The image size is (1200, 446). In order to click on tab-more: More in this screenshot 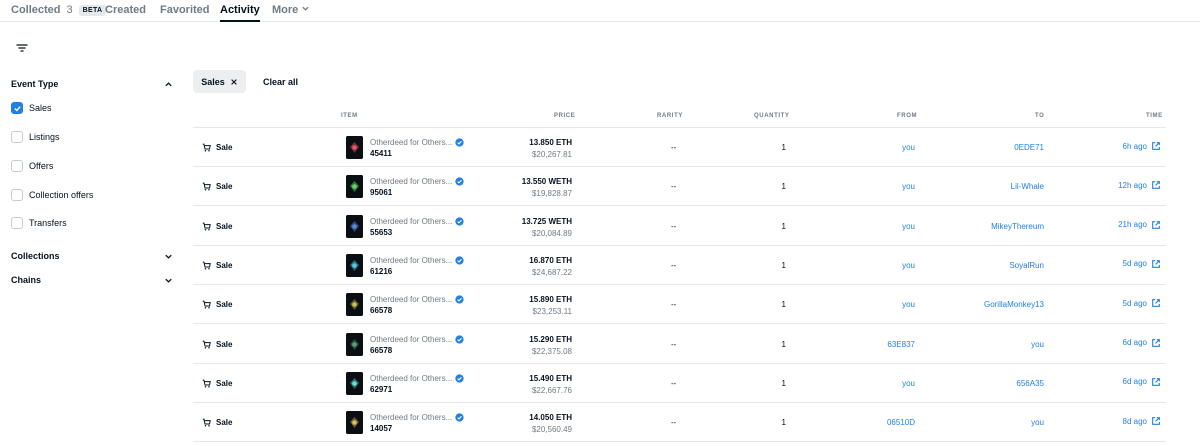, I will do `click(291, 13)`.